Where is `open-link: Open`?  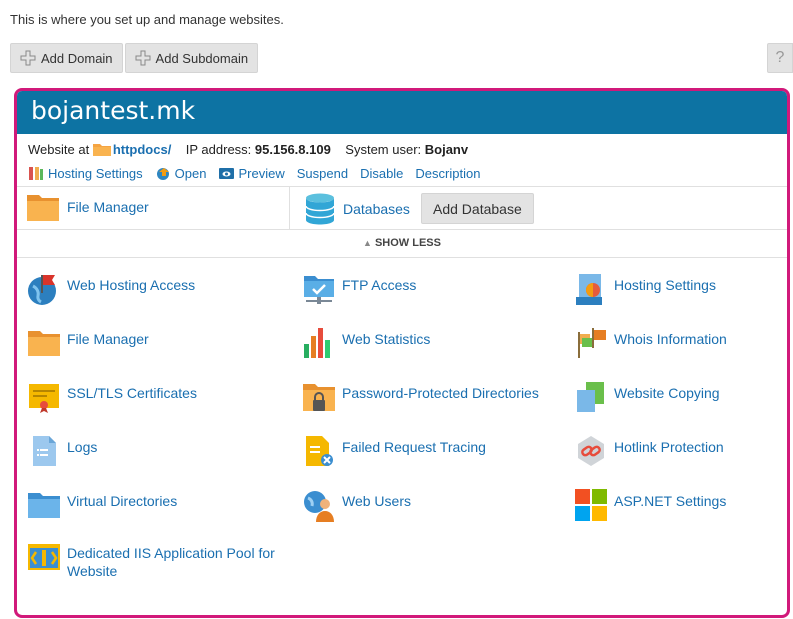 open-link: Open is located at coordinates (181, 173).